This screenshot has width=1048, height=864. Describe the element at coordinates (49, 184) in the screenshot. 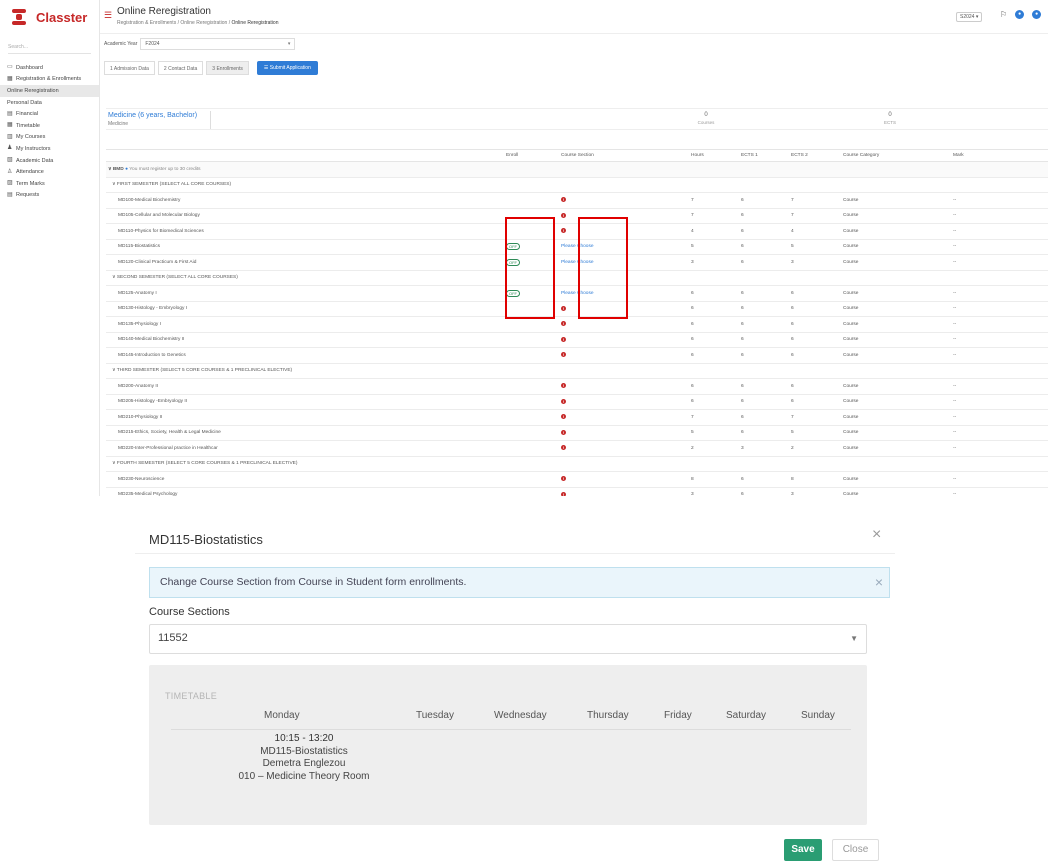

I see `sidebar-item: ▨ Term Marks` at that location.